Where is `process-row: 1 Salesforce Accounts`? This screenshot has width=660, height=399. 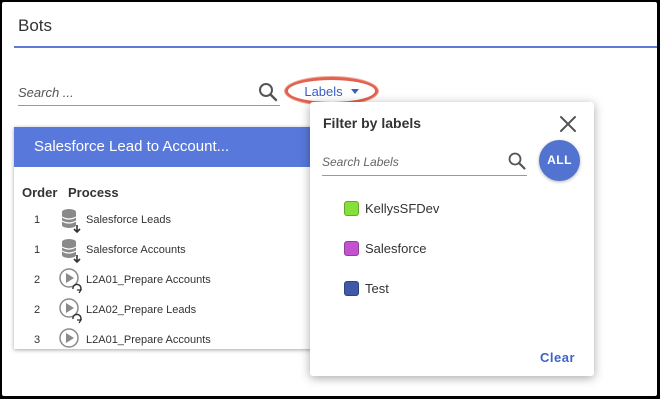
process-row: 1 Salesforce Accounts is located at coordinates (169, 252).